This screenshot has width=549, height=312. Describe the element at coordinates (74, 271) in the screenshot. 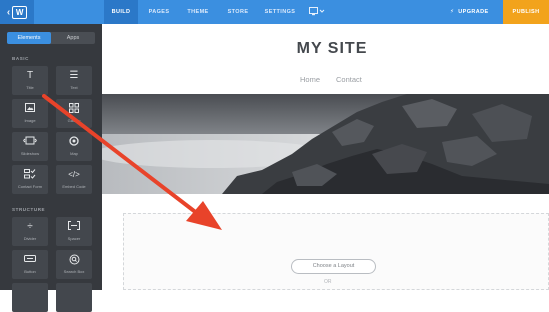

I see `element-label: Search Box` at that location.